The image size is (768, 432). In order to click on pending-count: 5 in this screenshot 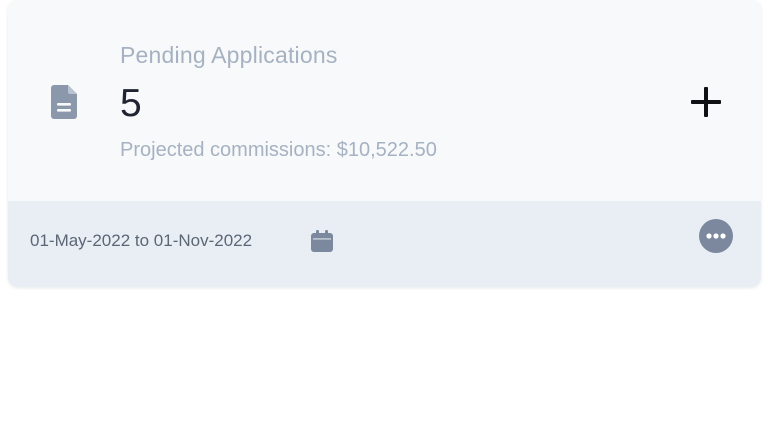, I will do `click(131, 103)`.